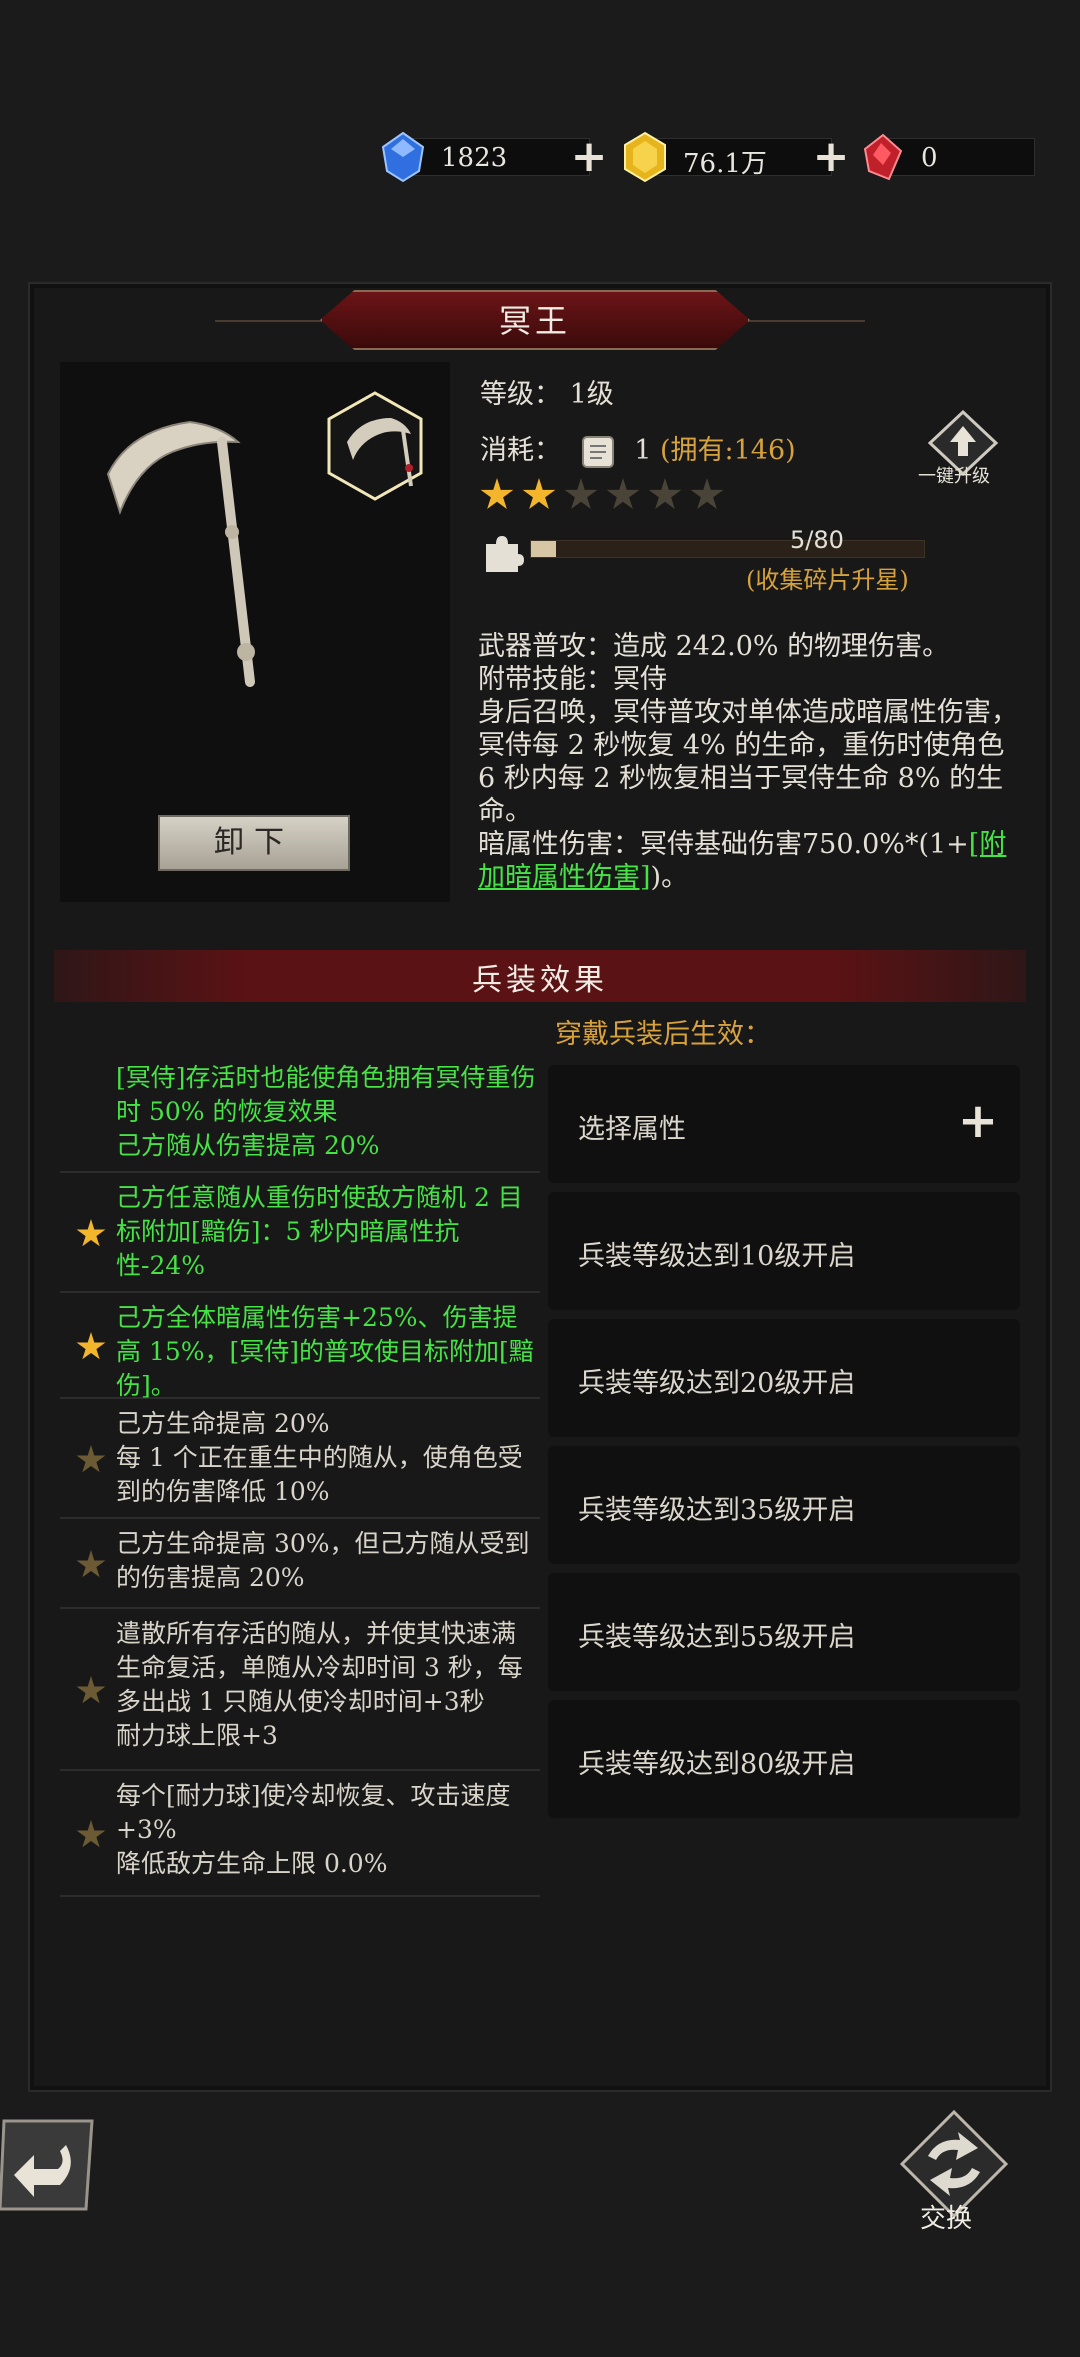 This screenshot has width=1080, height=2357. I want to click on weapon-thumbnail, so click(375, 446).